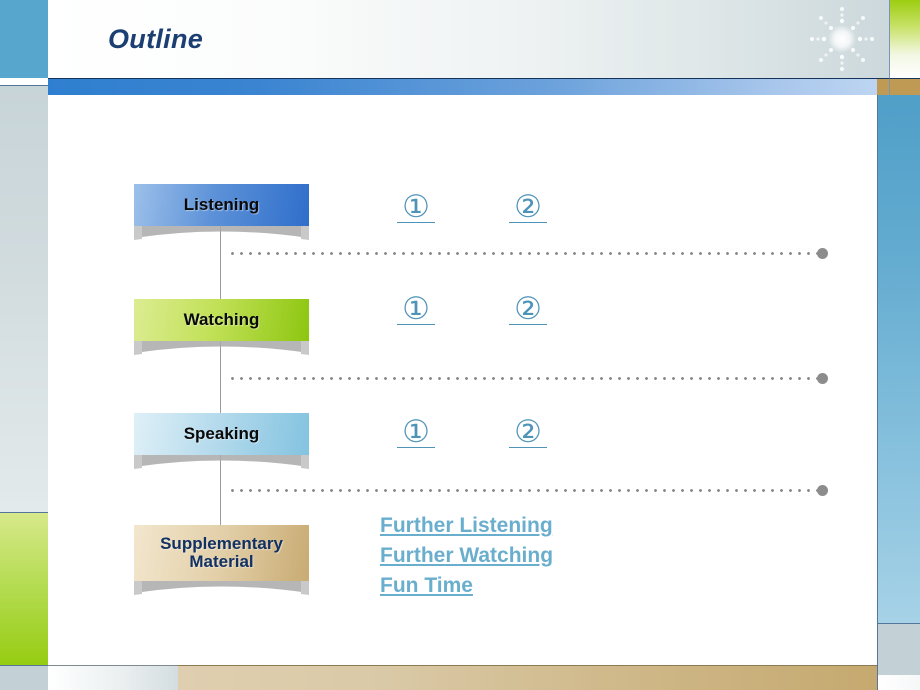 Image resolution: width=920 pixels, height=690 pixels. Describe the element at coordinates (898, 682) in the screenshot. I see `decor-right-bottom-white` at that location.